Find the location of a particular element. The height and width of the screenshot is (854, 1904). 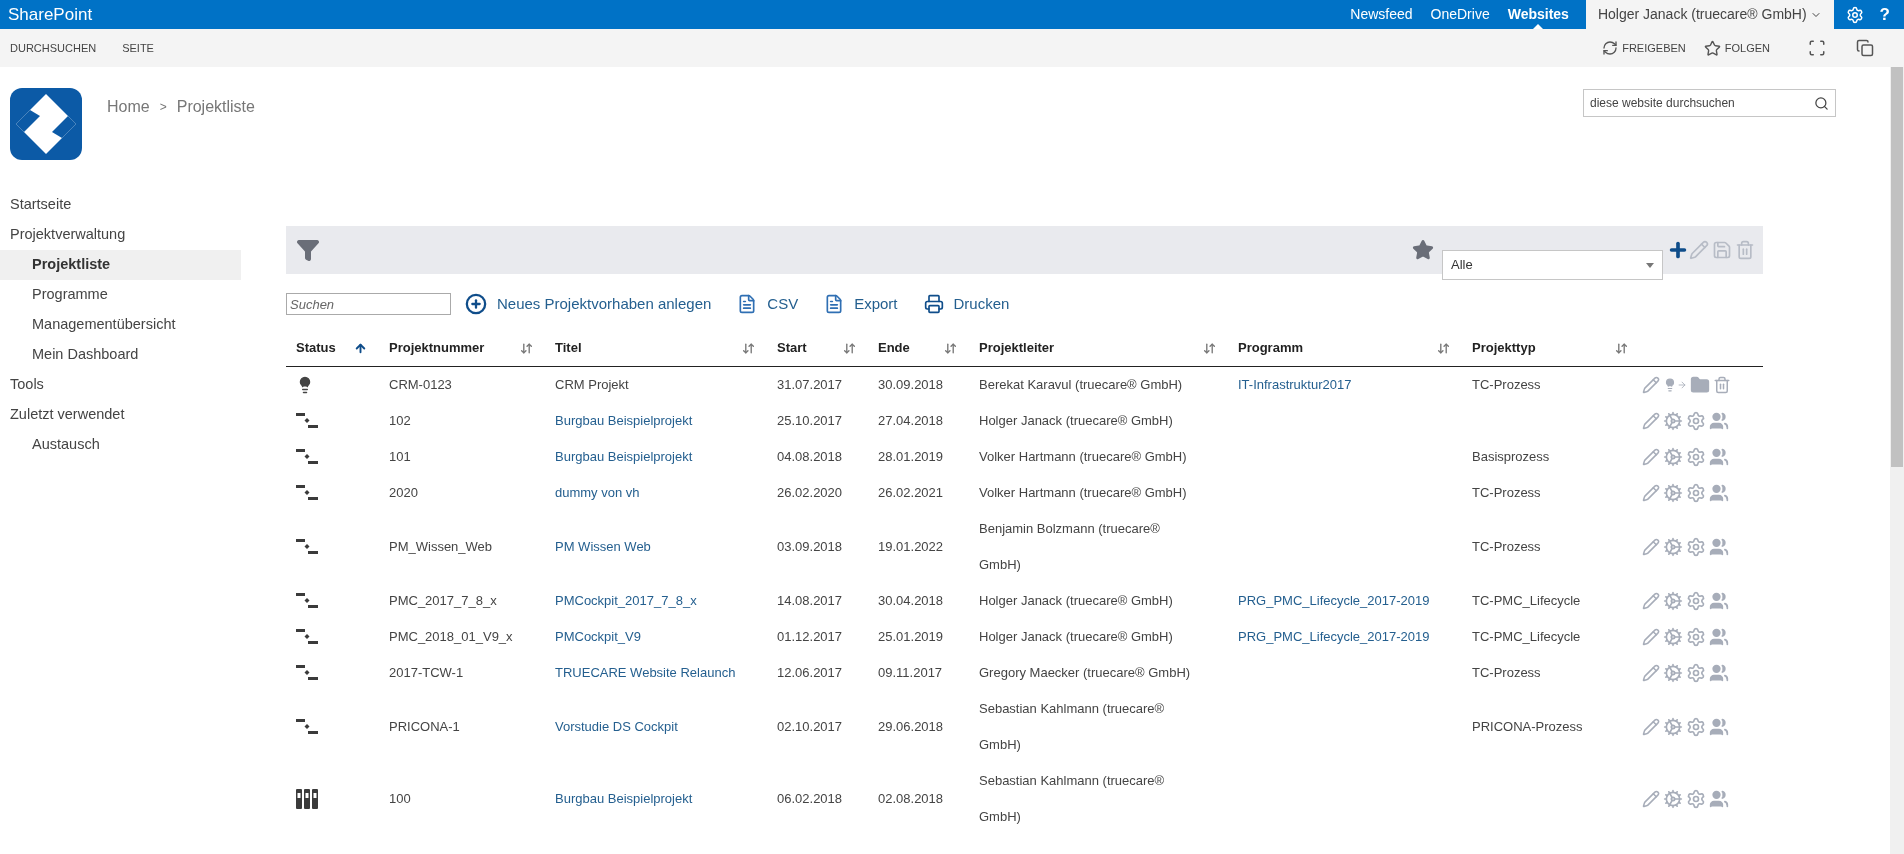

filter-icon is located at coordinates (308, 250).